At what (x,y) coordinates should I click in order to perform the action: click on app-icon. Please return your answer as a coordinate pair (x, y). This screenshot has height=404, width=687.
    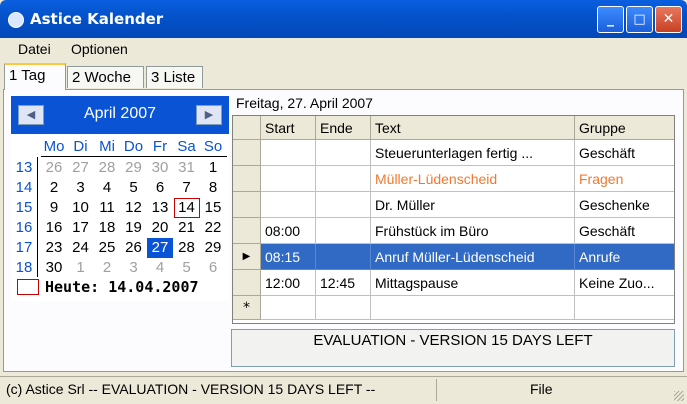
    Looking at the image, I should click on (16, 20).